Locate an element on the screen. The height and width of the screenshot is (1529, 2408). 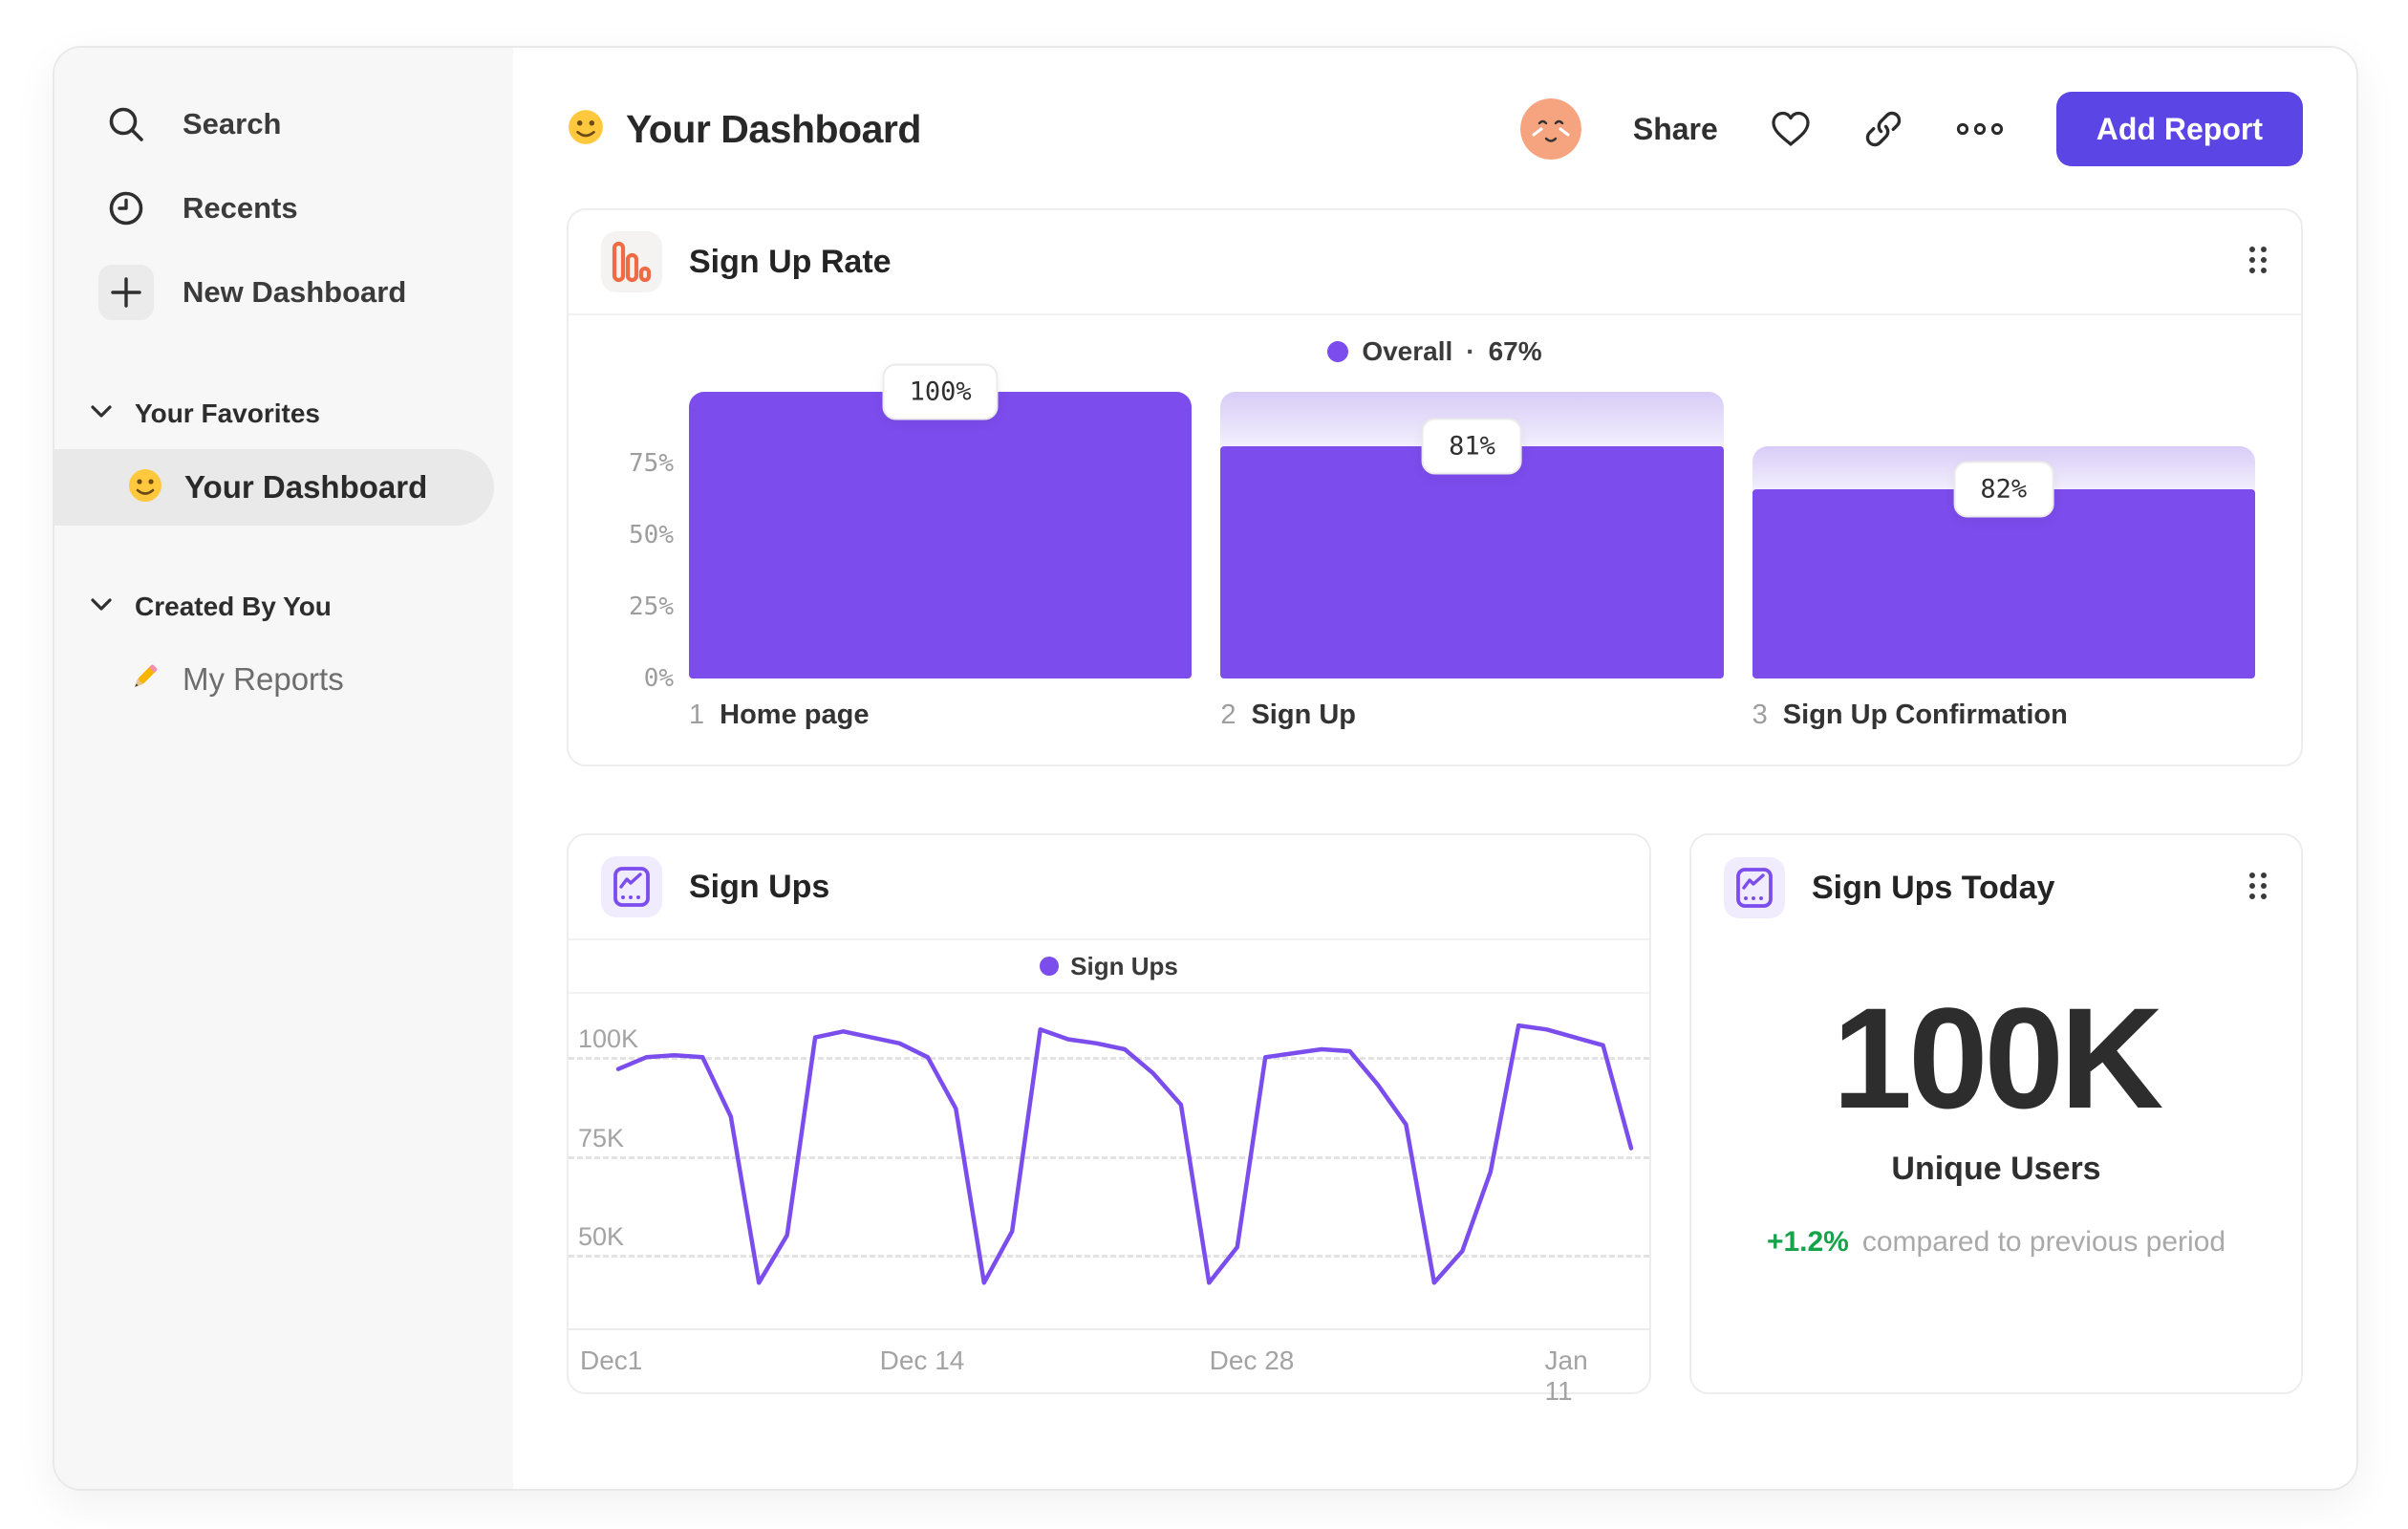
section-your-favorites: Your Favorites is located at coordinates (283, 414).